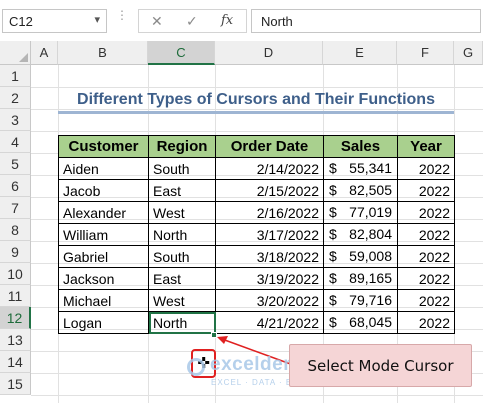 This screenshot has height=403, width=483. What do you see at coordinates (257, 351) in the screenshot?
I see `pointer-arrow` at bounding box center [257, 351].